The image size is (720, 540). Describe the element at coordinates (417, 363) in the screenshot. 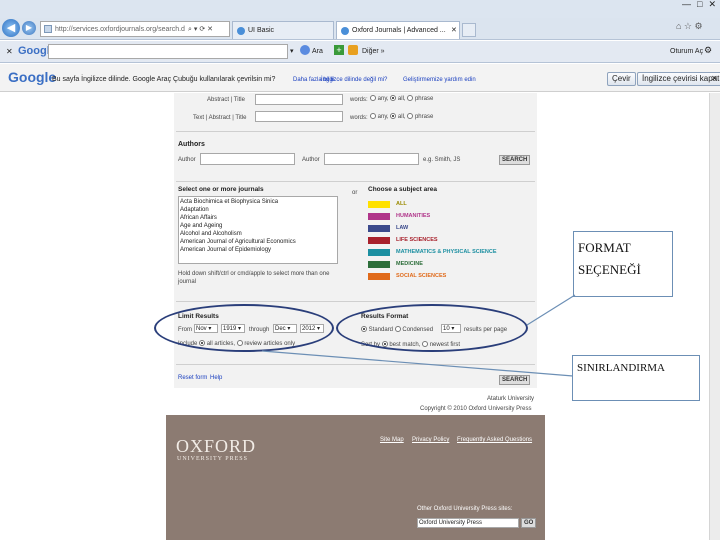

I see `limit-connector-line` at that location.